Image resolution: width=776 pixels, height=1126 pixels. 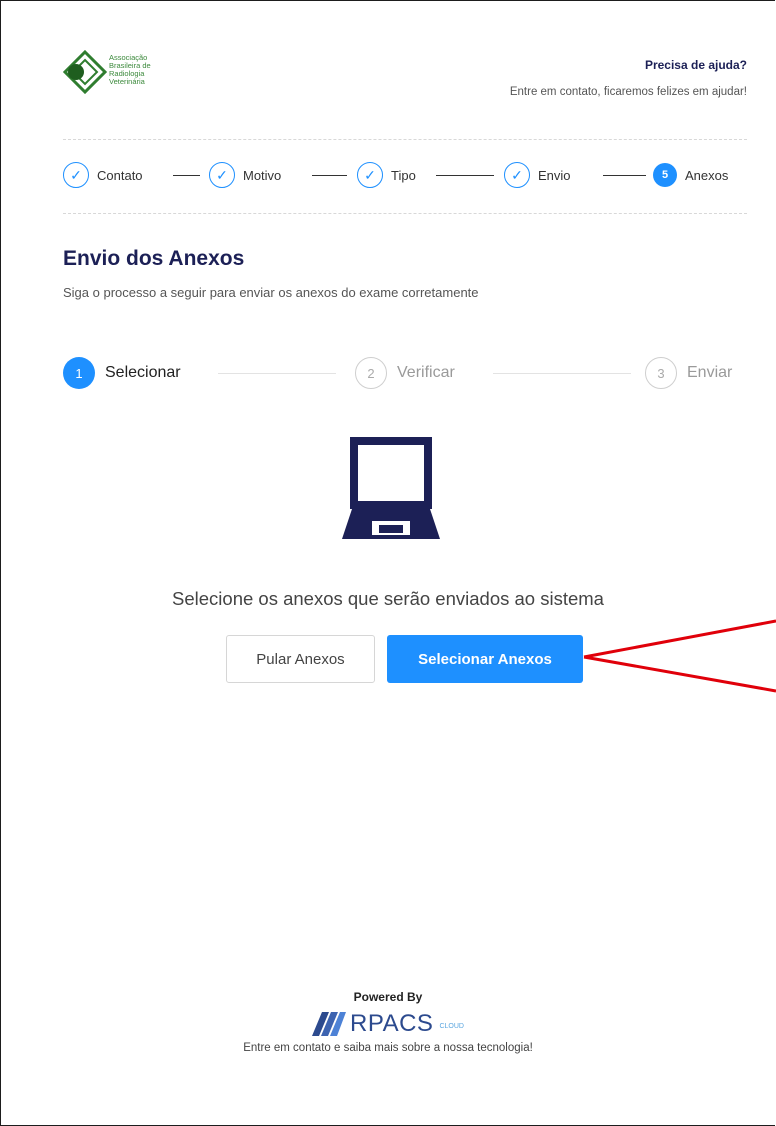 What do you see at coordinates (679, 656) in the screenshot?
I see `annotation-arrow-icon` at bounding box center [679, 656].